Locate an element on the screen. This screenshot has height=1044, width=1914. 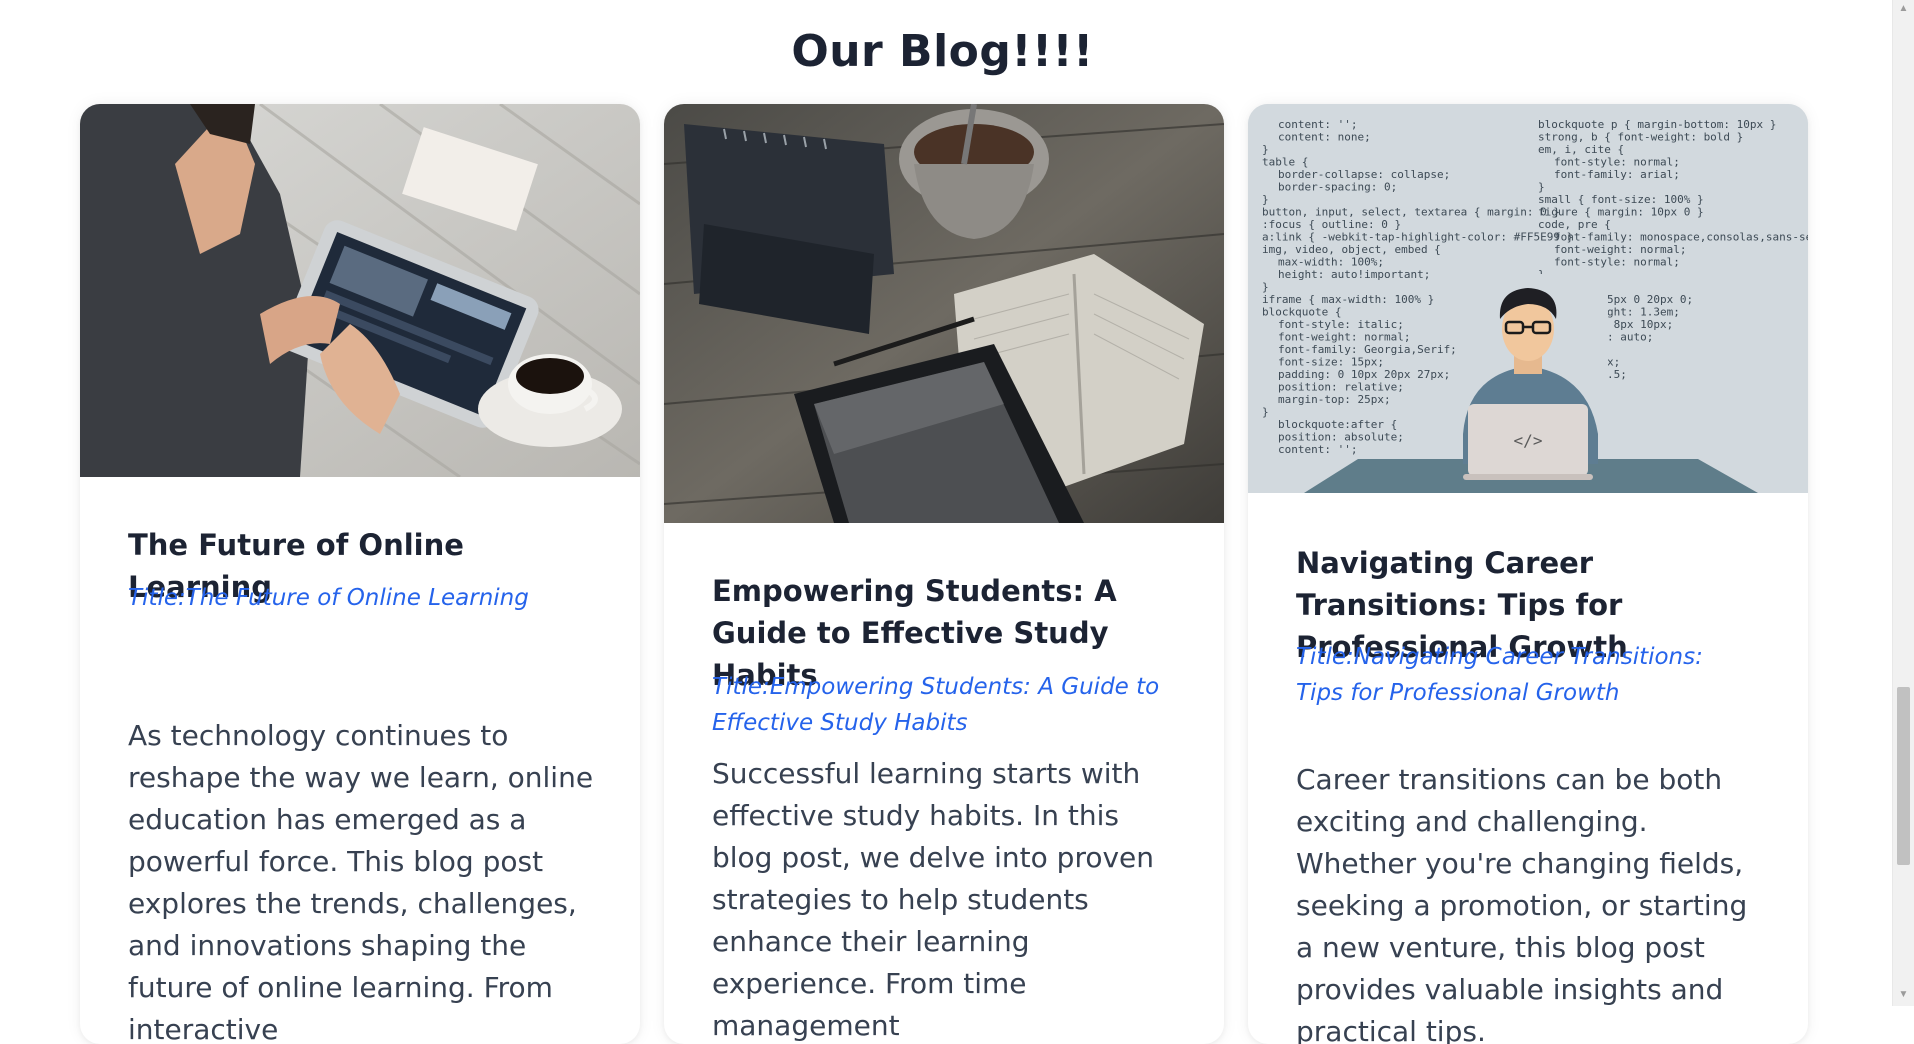
code-line: position: relative; is located at coordinates (1341, 387).